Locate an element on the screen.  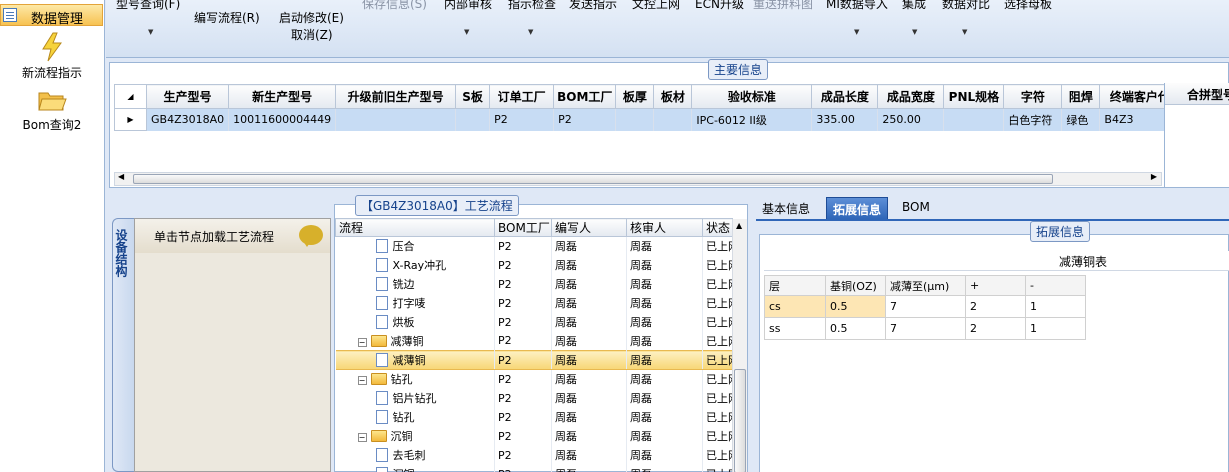
vertical-scrollbar: ▲ is located at coordinates (739, 345).